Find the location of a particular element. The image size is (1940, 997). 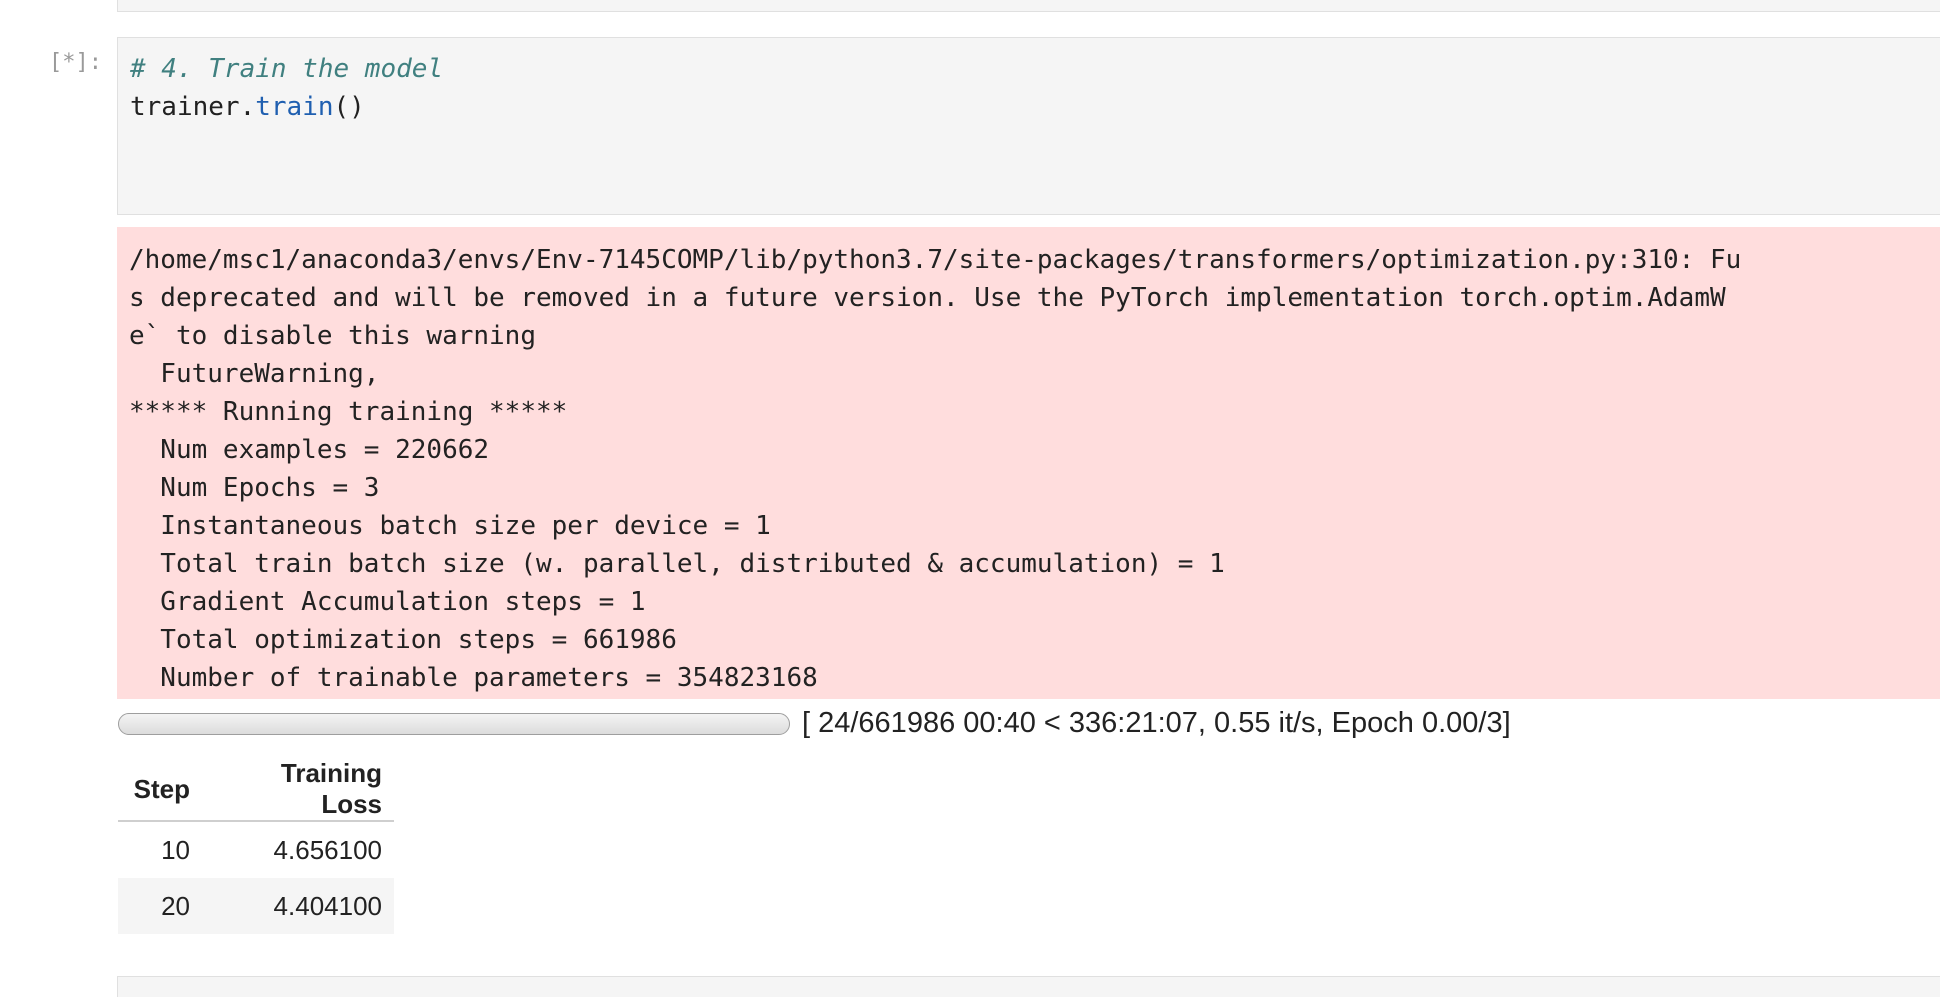

cell-training-loss: 4.404100 is located at coordinates (299, 906).